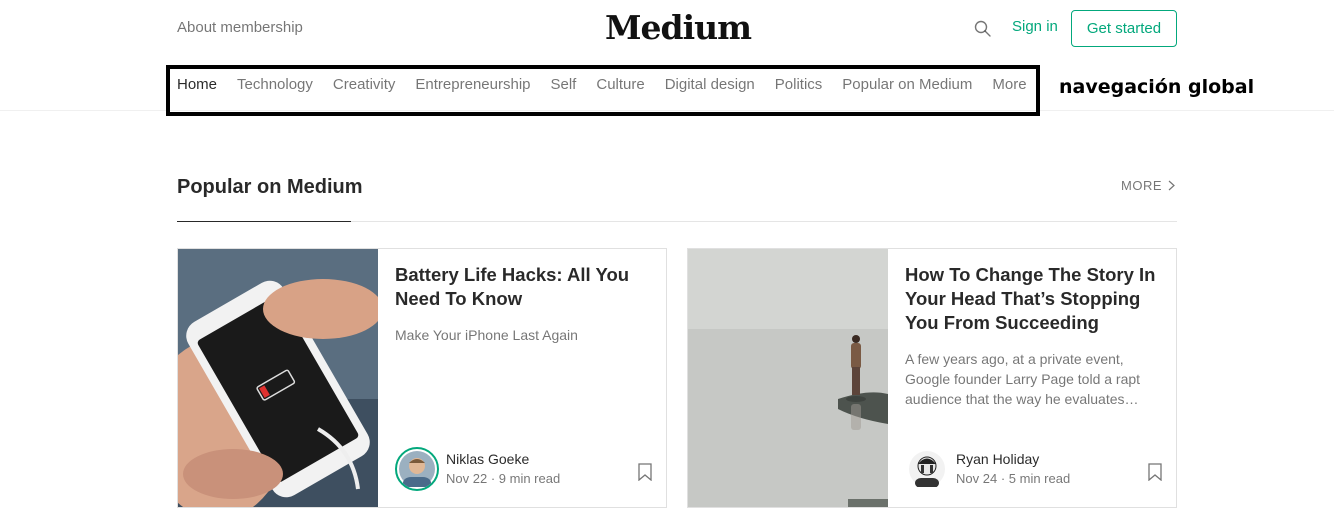 Image resolution: width=1334 pixels, height=524 pixels. I want to click on article-image-lake, so click(788, 378).